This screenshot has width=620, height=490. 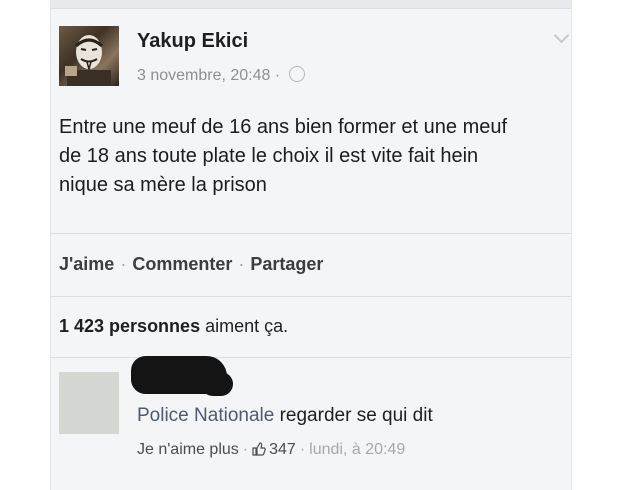 What do you see at coordinates (86, 264) in the screenshot?
I see `like-button: J'aime` at bounding box center [86, 264].